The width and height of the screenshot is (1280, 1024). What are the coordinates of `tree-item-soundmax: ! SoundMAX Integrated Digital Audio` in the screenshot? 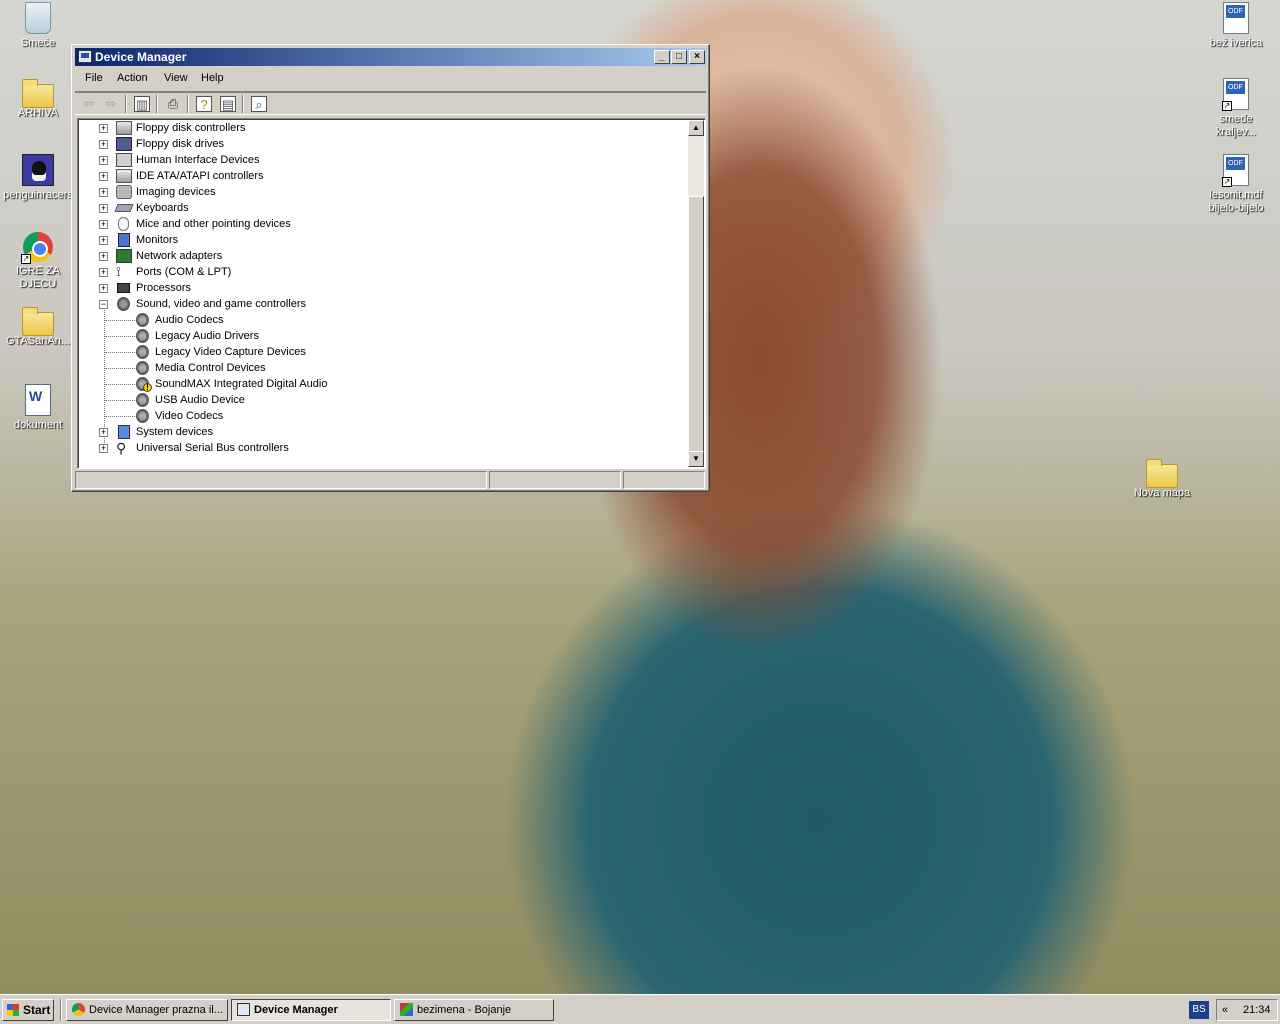 It's located at (383, 384).